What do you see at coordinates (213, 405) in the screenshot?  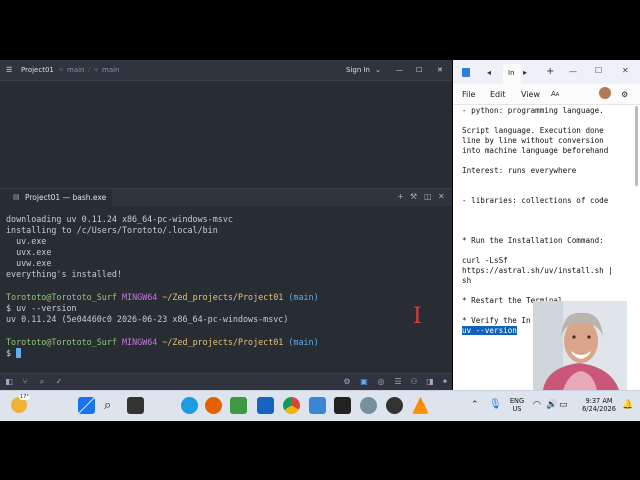 I see `firefox-icon` at bounding box center [213, 405].